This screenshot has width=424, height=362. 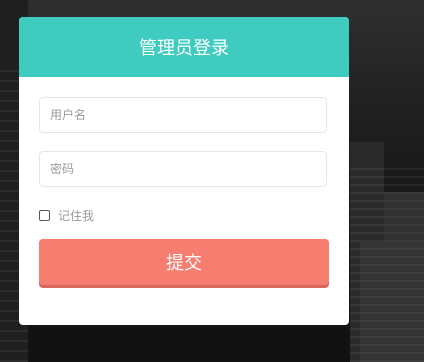 I want to click on login-header: 管理员登录, so click(x=184, y=47).